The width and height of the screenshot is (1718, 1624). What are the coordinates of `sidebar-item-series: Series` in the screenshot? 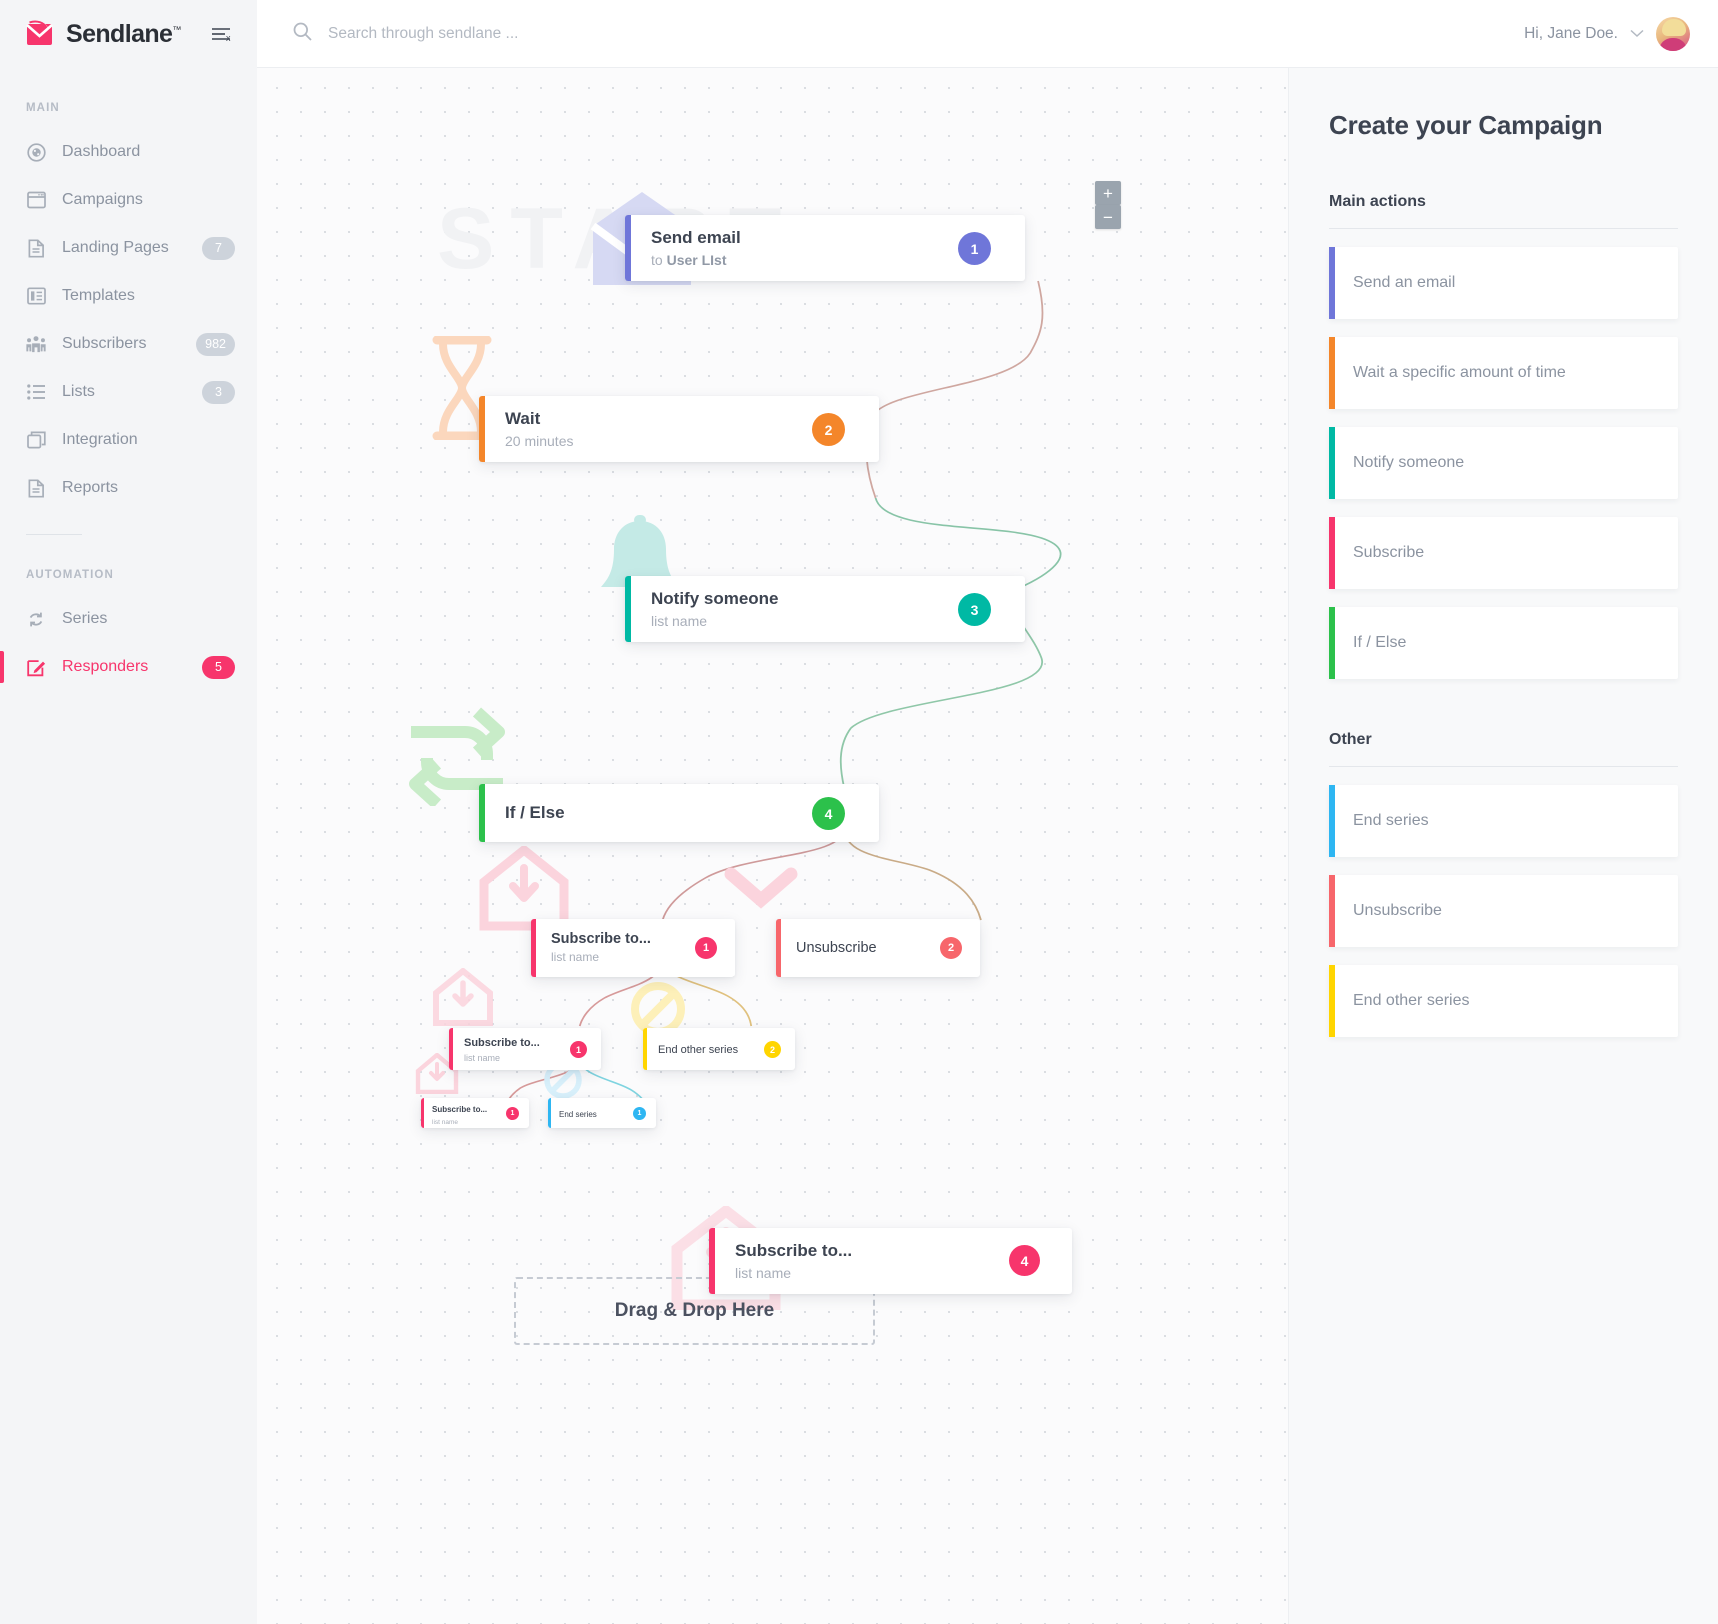 It's located at (128, 619).